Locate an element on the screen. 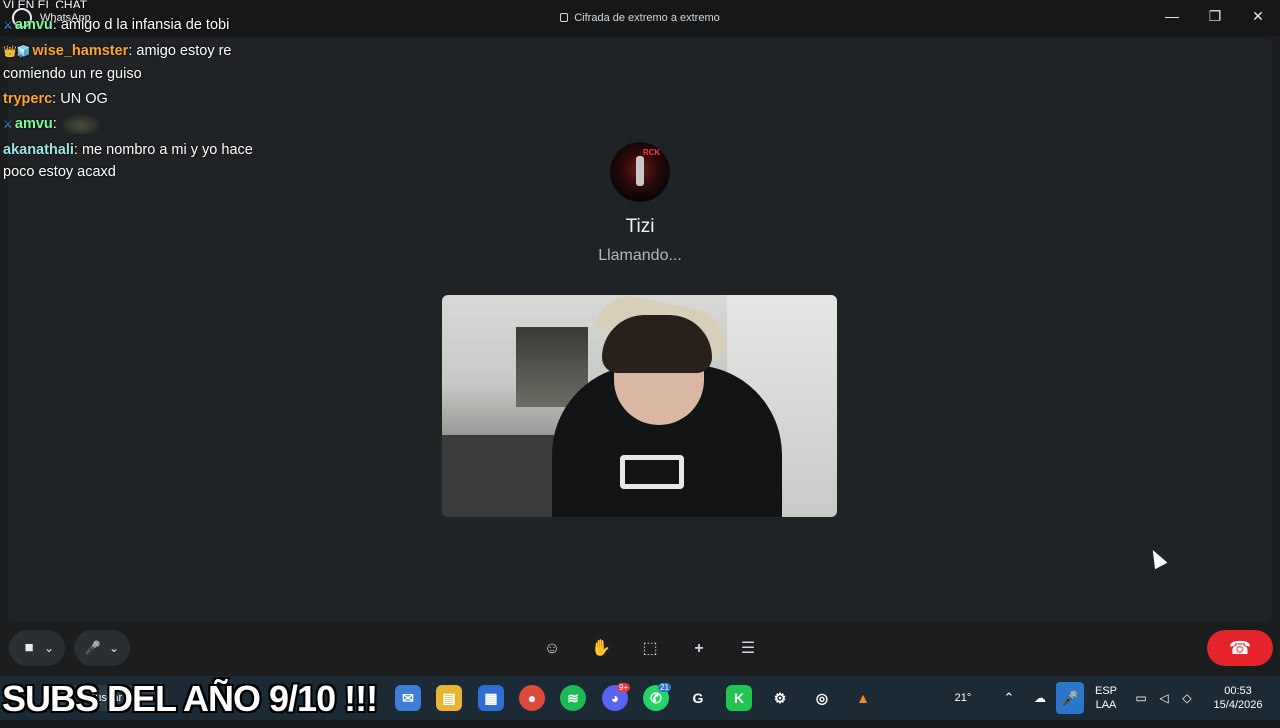 The image size is (1280, 728). notification-icon: ◇ is located at coordinates (1187, 698).